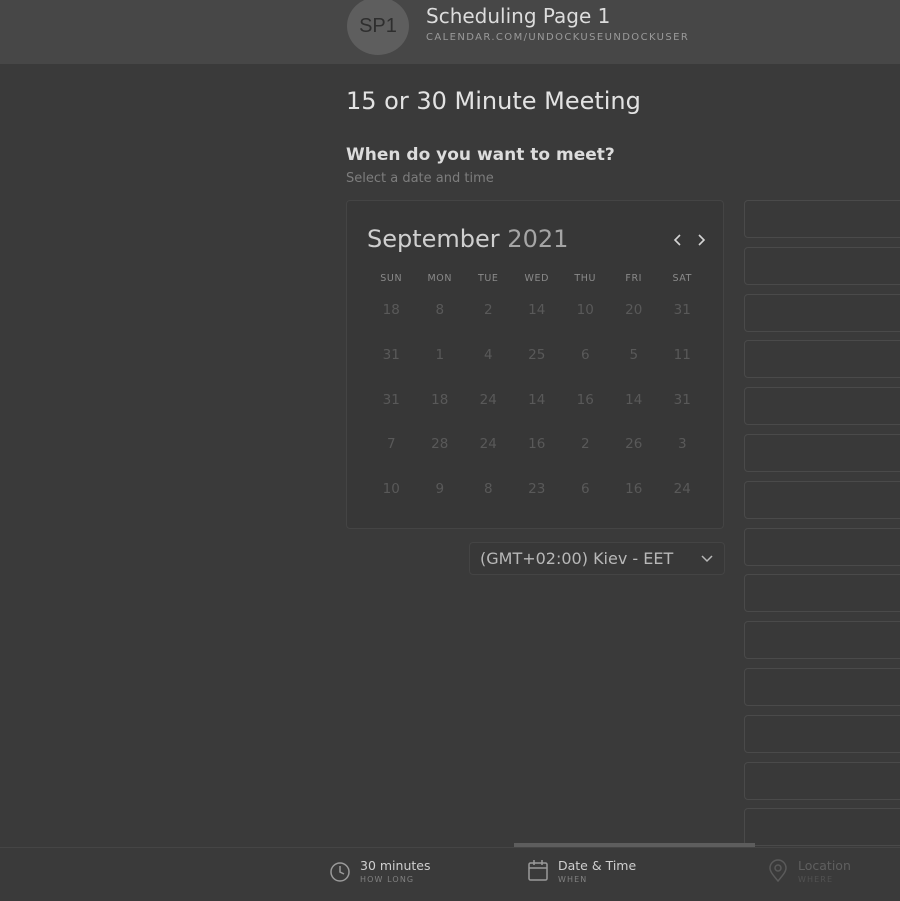 The width and height of the screenshot is (900, 901). What do you see at coordinates (634, 444) in the screenshot?
I see `calendar-day: 26` at bounding box center [634, 444].